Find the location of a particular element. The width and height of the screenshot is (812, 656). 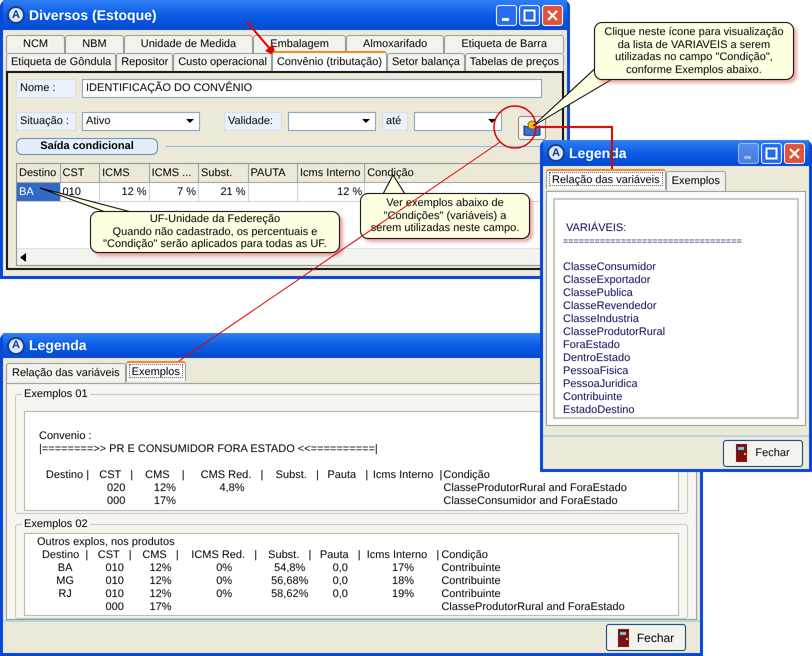

field-label: até is located at coordinates (395, 121).